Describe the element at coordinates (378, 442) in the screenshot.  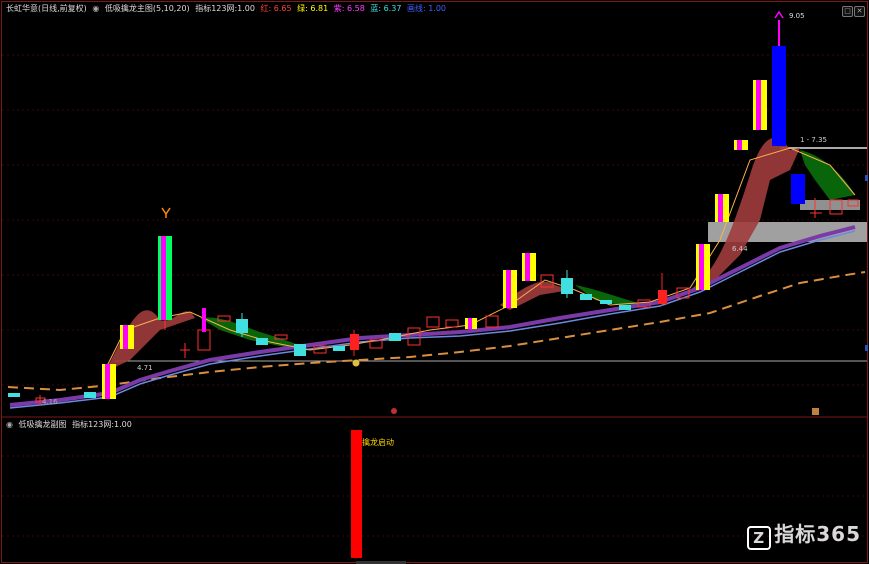
I see `signal-text: 擒龙启动` at that location.